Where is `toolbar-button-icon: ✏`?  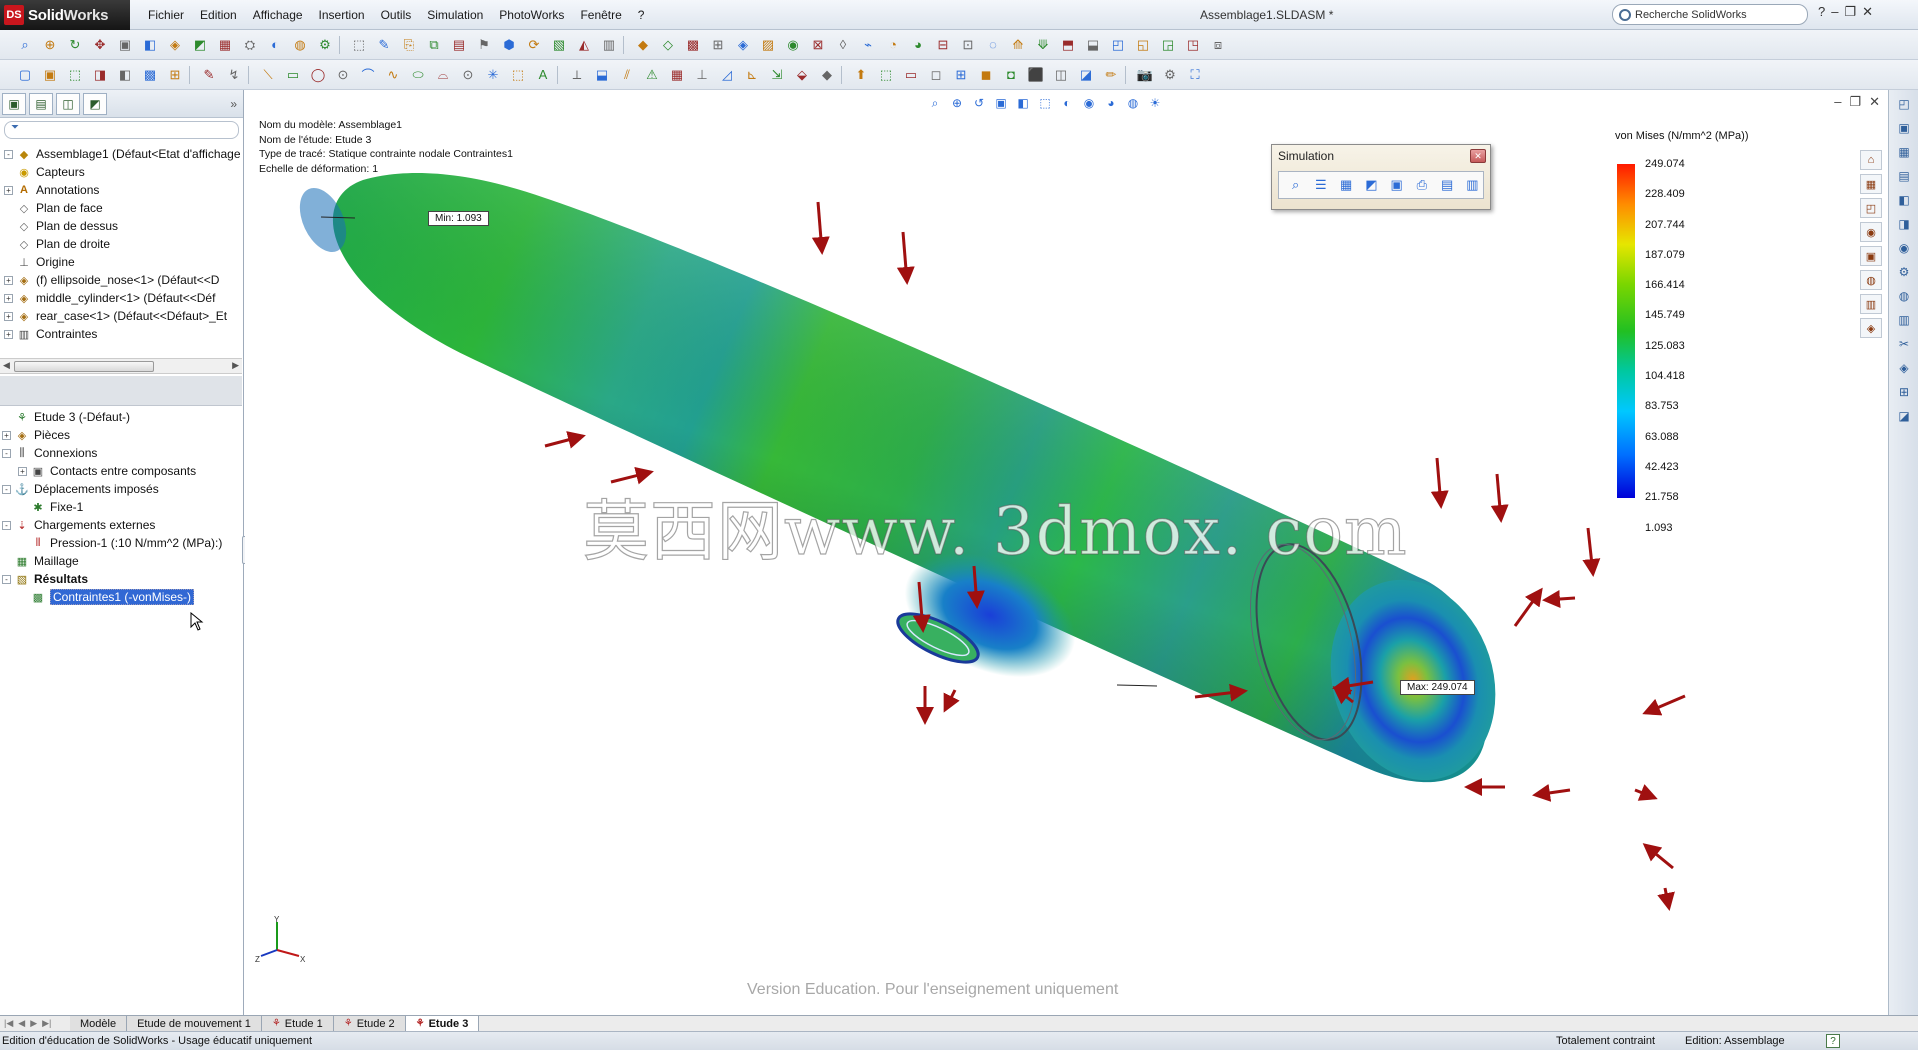
toolbar-button-icon: ✏ is located at coordinates (1111, 75).